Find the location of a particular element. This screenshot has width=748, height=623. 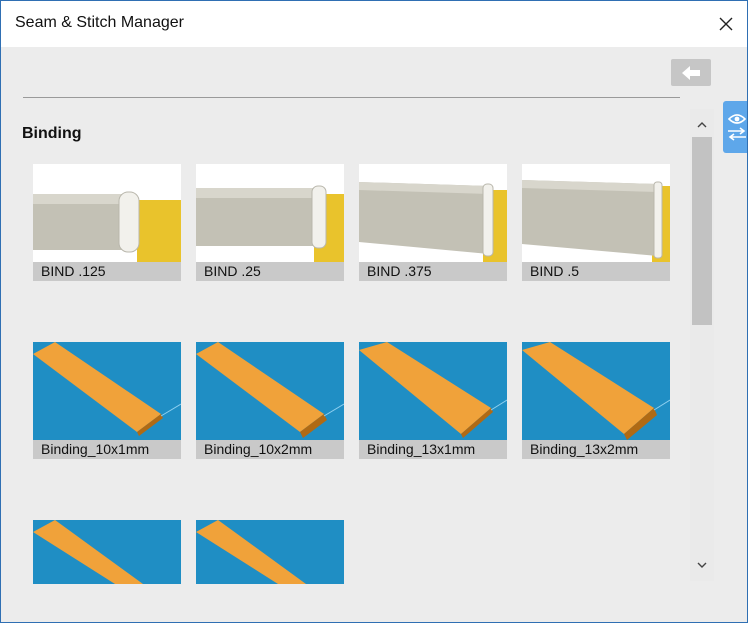

stitch-item: BIND .125 is located at coordinates (107, 222).